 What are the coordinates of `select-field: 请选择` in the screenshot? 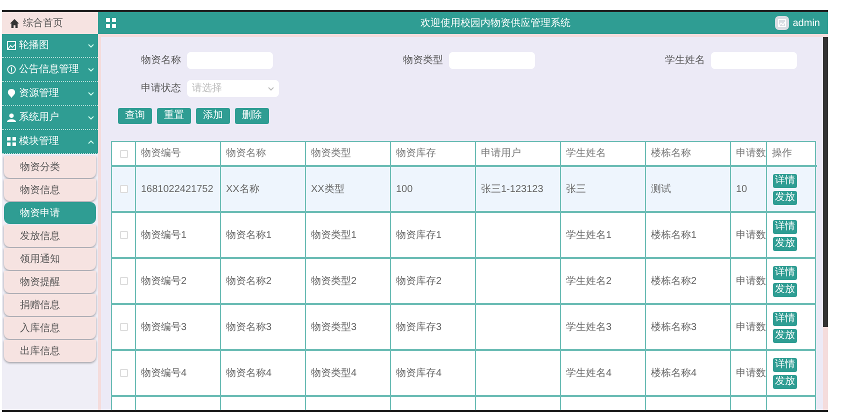 It's located at (233, 88).